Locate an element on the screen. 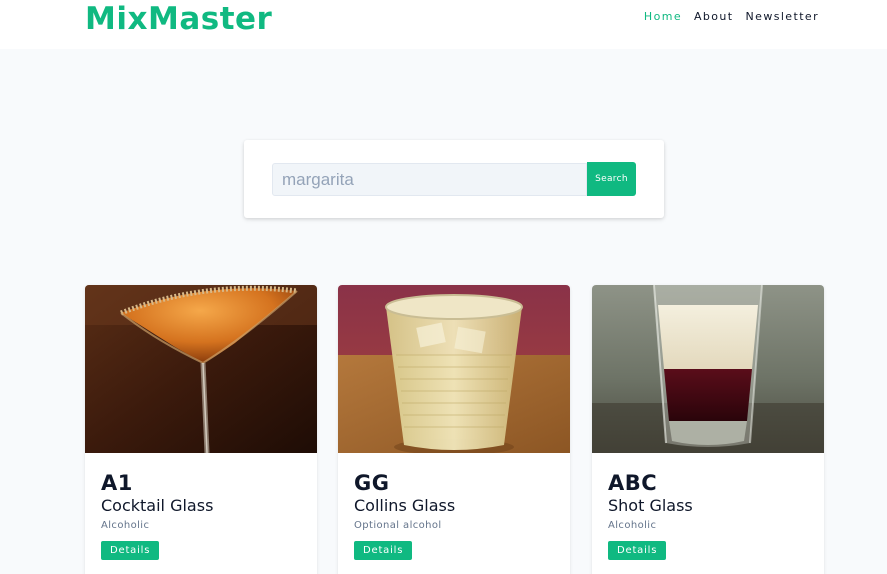 The height and width of the screenshot is (574, 887). navbar: MixMaster Home About Newsletter is located at coordinates (443, 24).